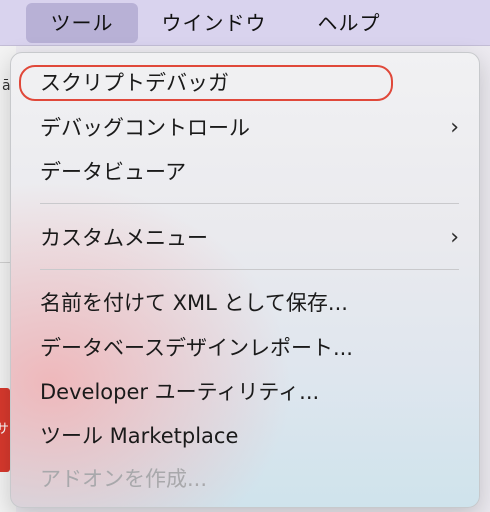 The height and width of the screenshot is (512, 490). Describe the element at coordinates (214, 23) in the screenshot. I see `menubar-window: ウインドウ` at that location.